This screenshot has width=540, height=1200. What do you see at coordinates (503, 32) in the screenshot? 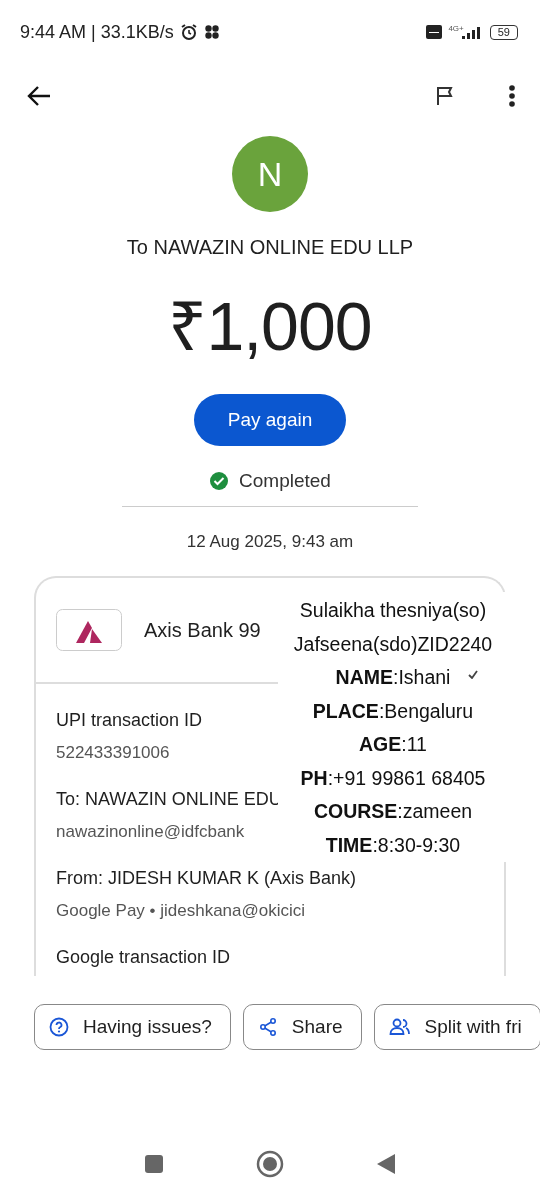
I see `battery-indicator: 59` at bounding box center [503, 32].